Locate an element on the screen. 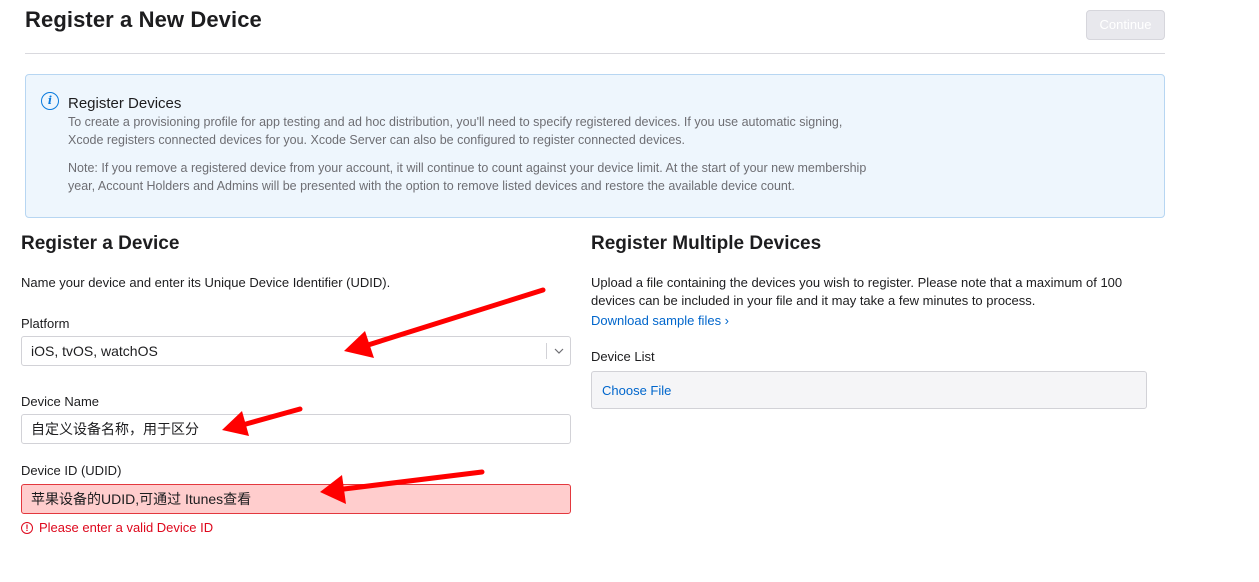 This screenshot has width=1259, height=582. header-divider is located at coordinates (595, 53).